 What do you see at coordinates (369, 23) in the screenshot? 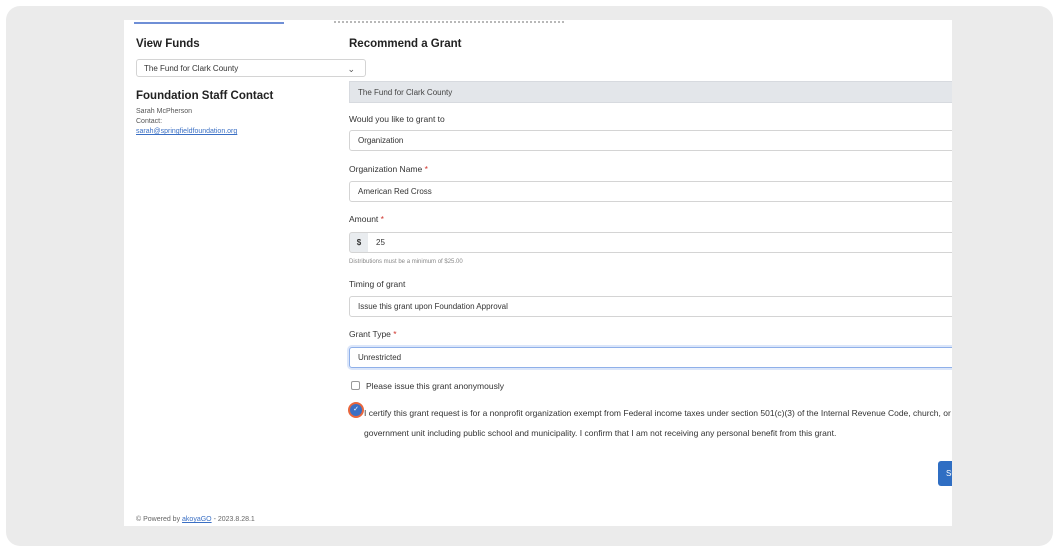
I see `truncated-header-line` at bounding box center [369, 23].